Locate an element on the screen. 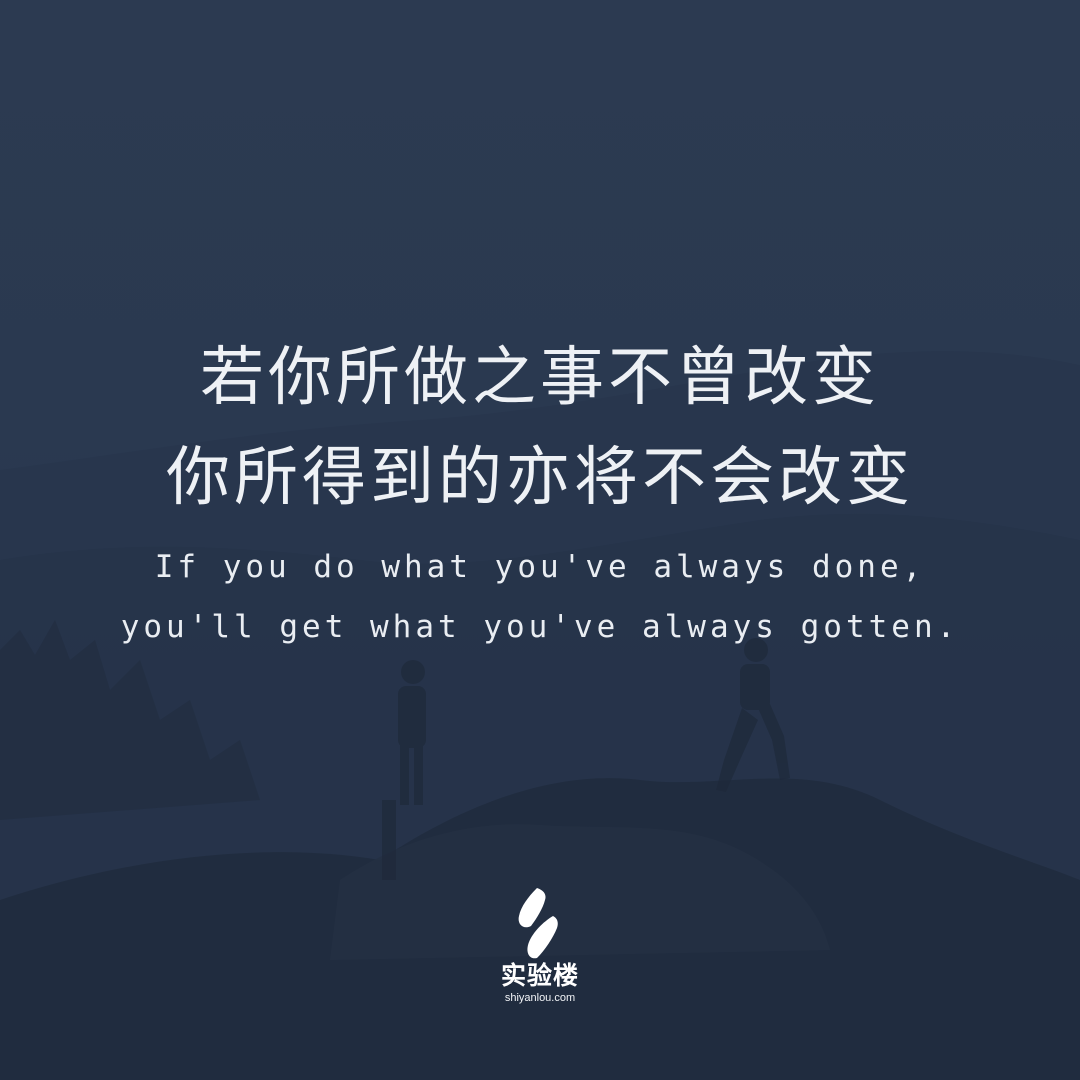 The height and width of the screenshot is (1080, 1080). quote-chinese-line-1: 若你所做之事不曾改变 is located at coordinates (540, 378).